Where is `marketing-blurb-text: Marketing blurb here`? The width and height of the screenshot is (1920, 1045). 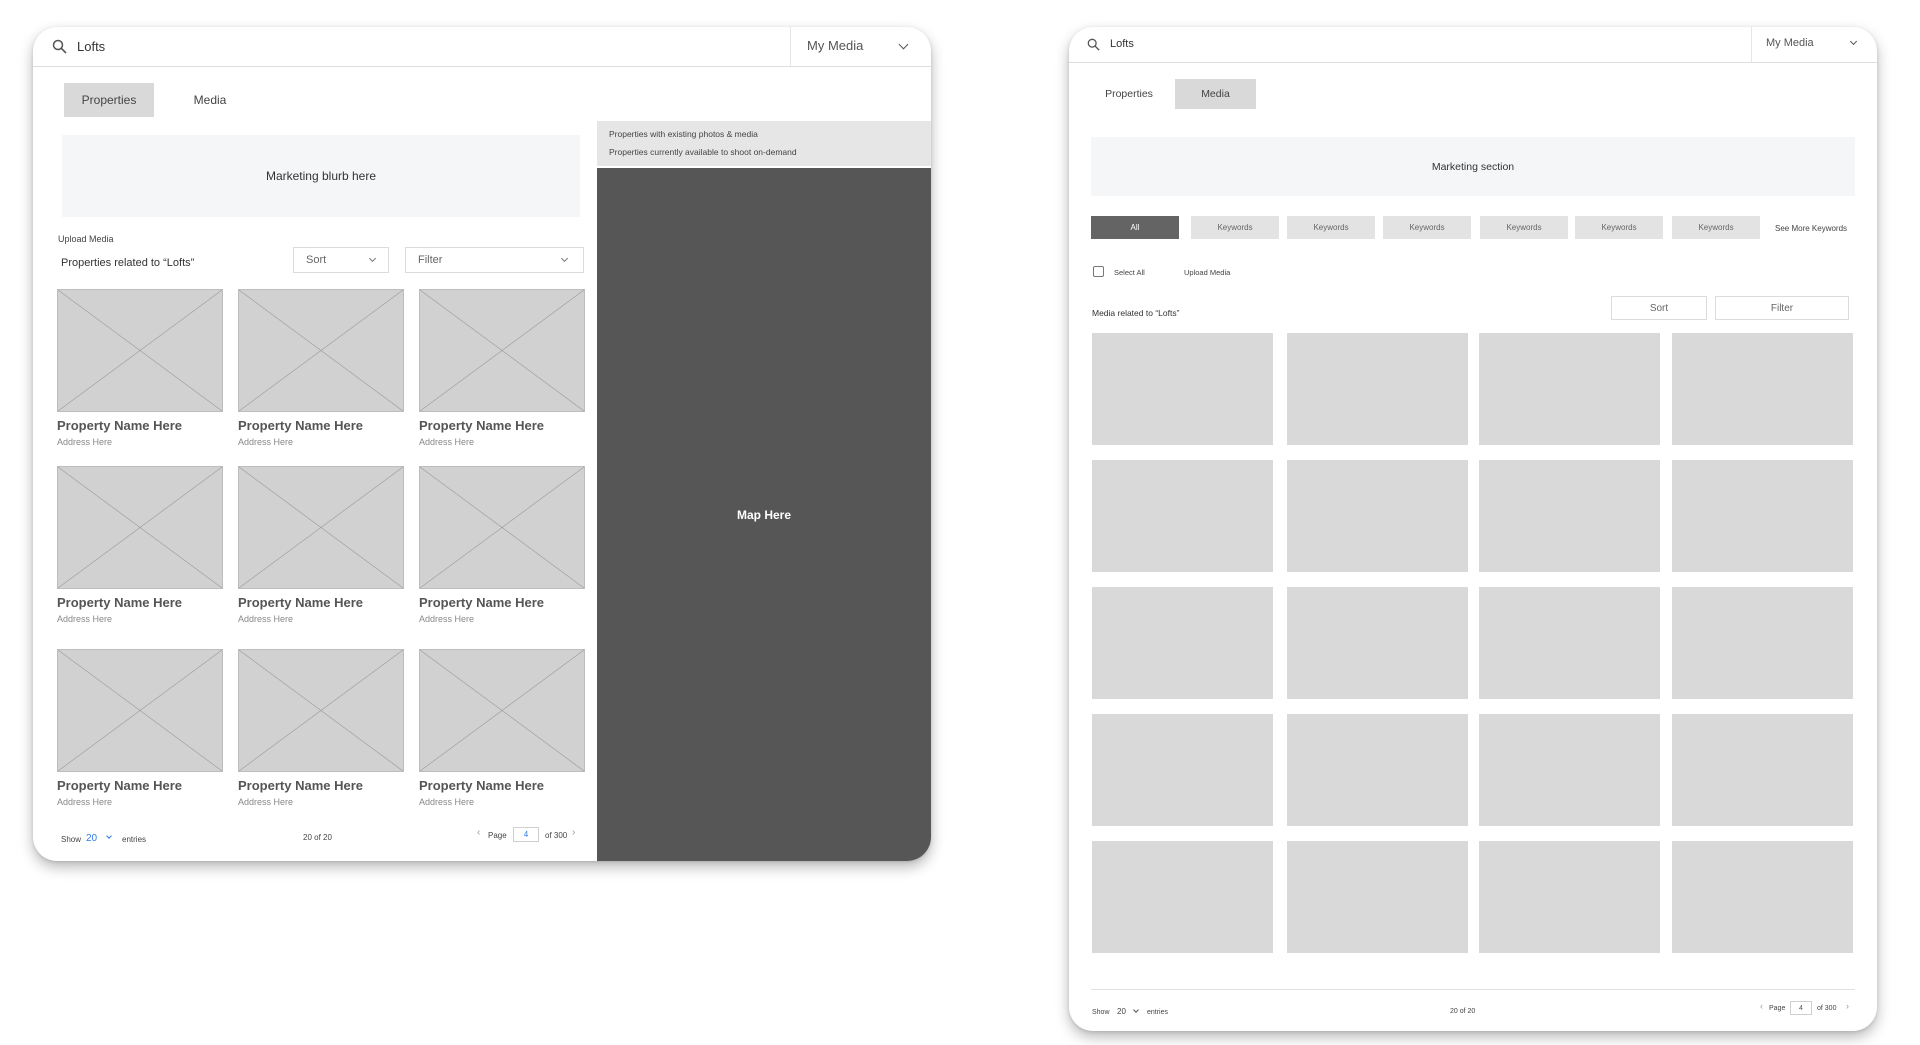 marketing-blurb-text: Marketing blurb here is located at coordinates (321, 176).